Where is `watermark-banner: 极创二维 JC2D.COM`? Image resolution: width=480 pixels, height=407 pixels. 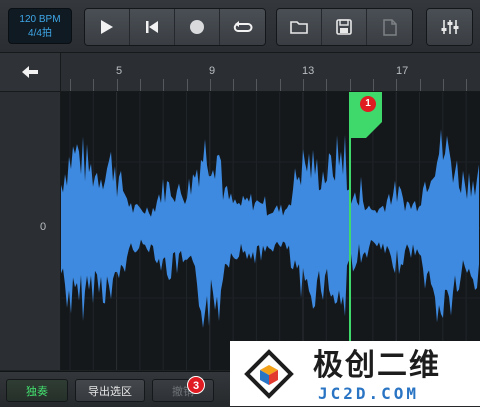
watermark-banner: 极创二维 JC2D.COM is located at coordinates (355, 373).